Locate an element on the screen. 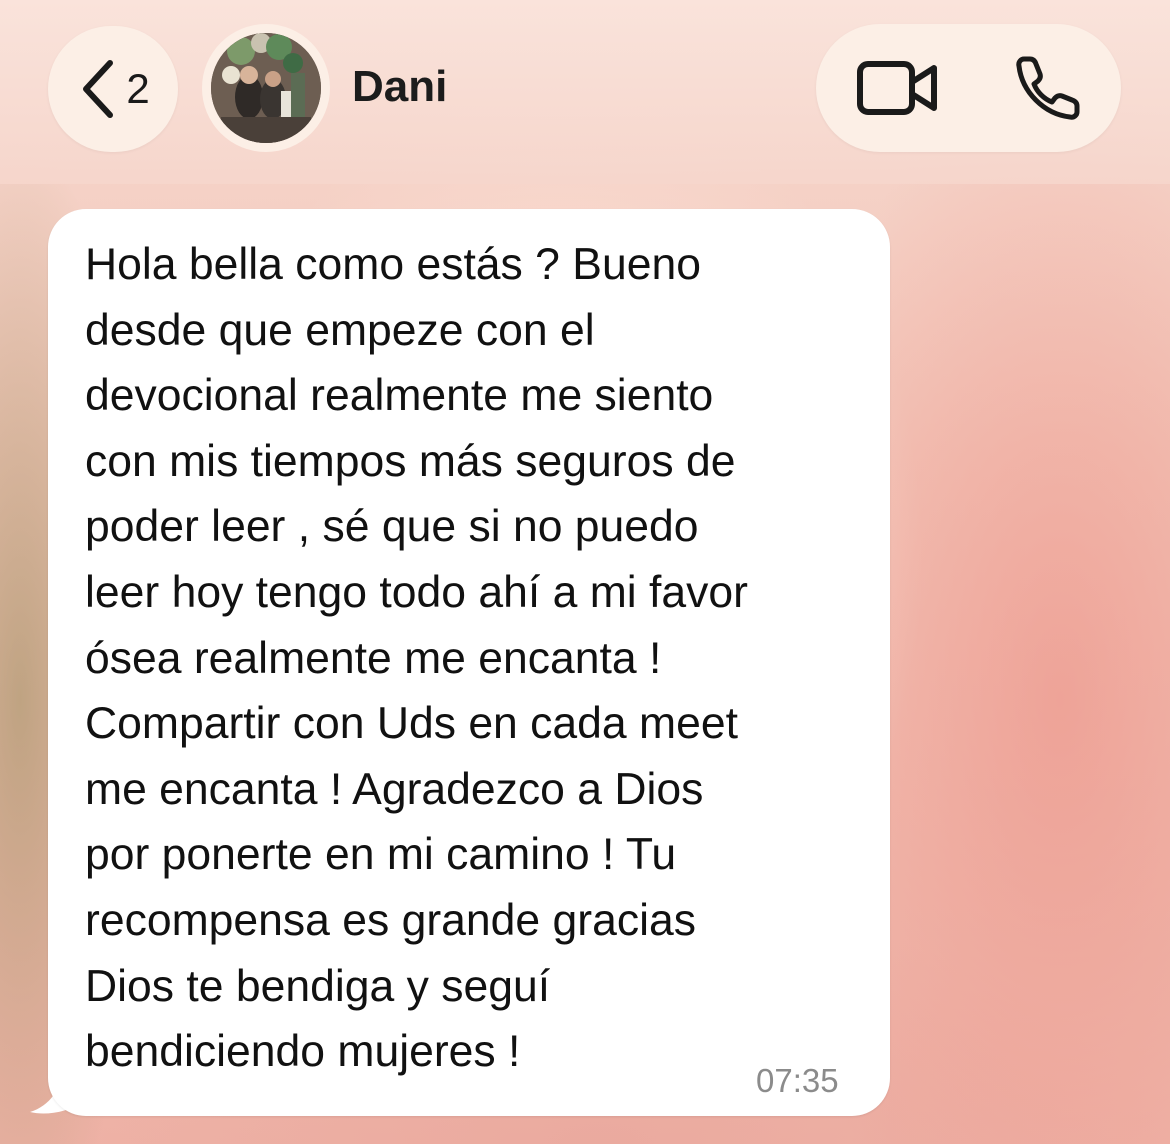 The height and width of the screenshot is (1144, 1170). unread-count: 2 is located at coordinates (138, 88).